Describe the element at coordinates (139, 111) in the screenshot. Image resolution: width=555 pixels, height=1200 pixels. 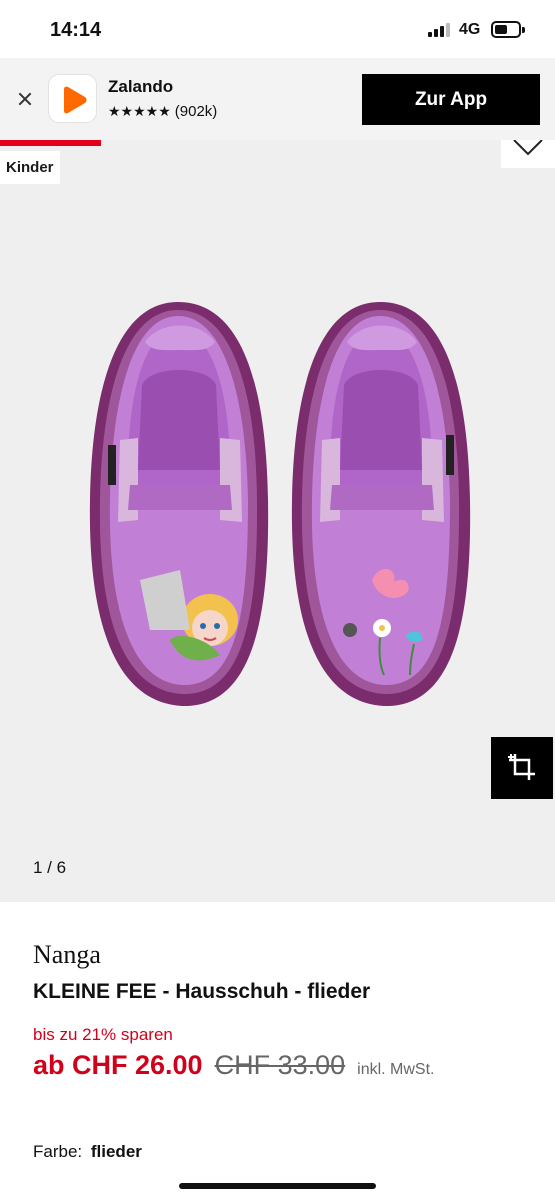
I see `rating-stars-icon: ★★★★★` at that location.